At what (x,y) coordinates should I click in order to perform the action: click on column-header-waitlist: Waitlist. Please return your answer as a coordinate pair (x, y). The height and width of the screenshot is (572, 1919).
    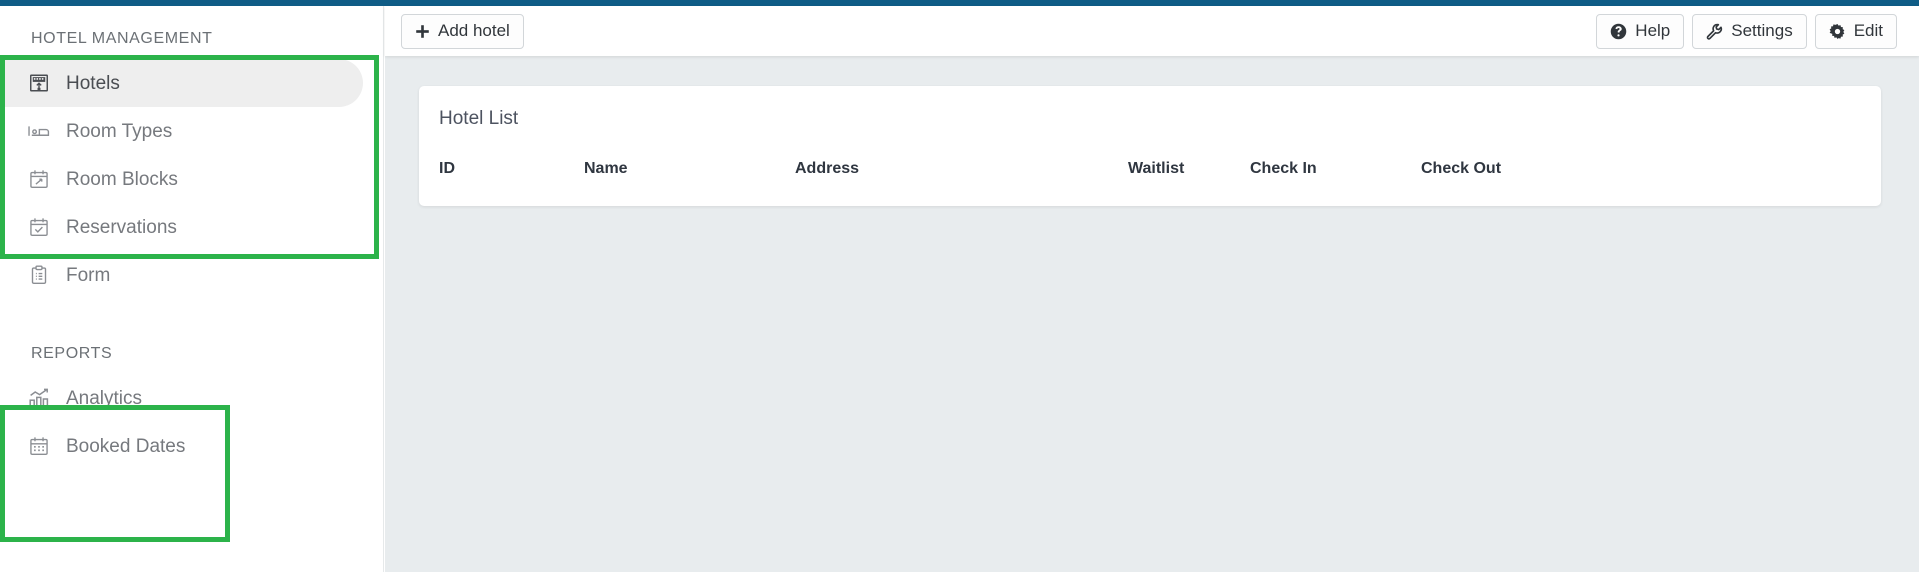
    Looking at the image, I should click on (1189, 169).